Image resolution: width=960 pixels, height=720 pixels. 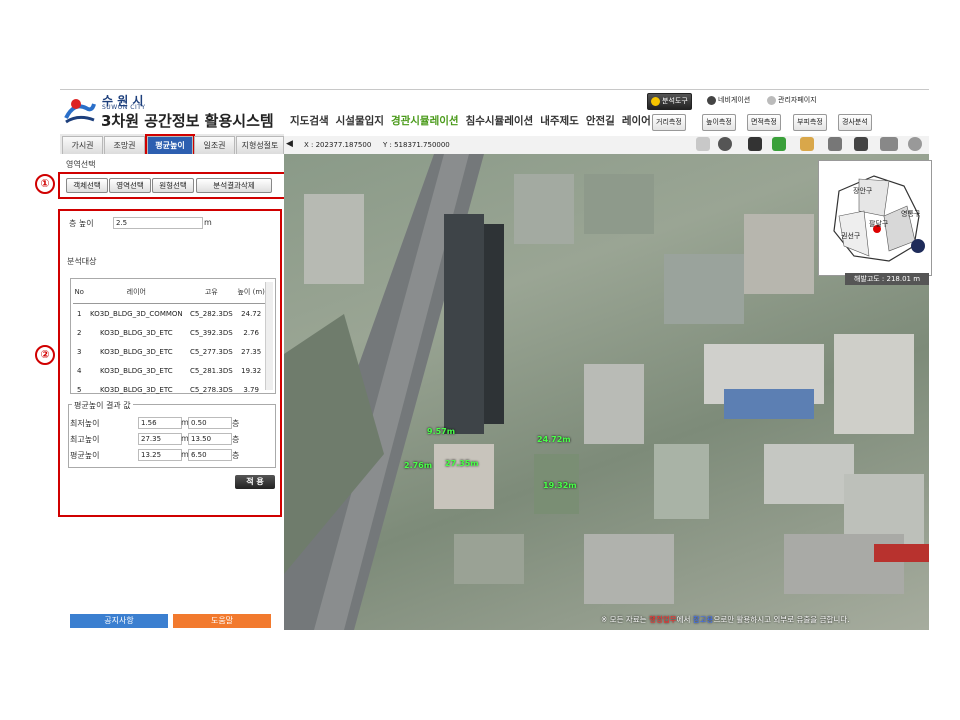 What do you see at coordinates (338, 145) in the screenshot?
I see `coord-x: X : 202377.187500` at bounding box center [338, 145].